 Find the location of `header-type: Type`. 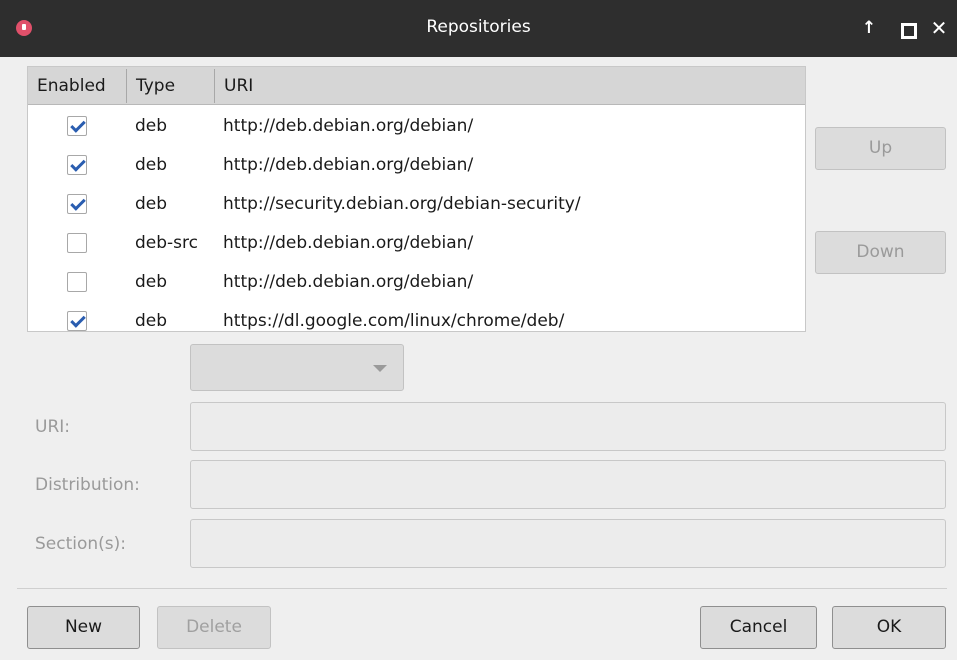

header-type: Type is located at coordinates (155, 86).